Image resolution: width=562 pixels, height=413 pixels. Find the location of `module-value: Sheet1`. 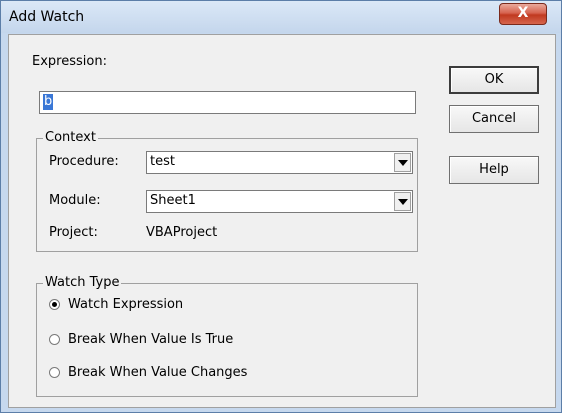

module-value: Sheet1 is located at coordinates (173, 200).